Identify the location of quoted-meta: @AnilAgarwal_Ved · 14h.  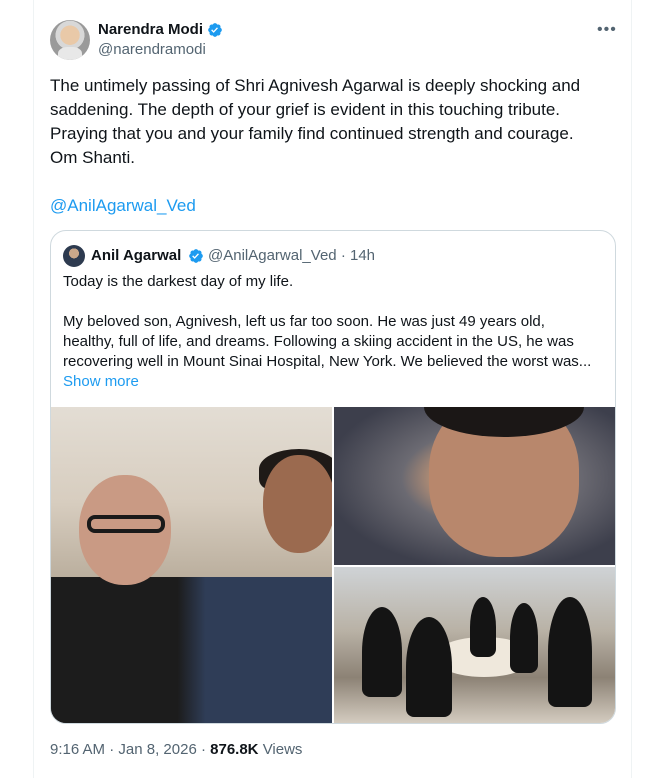
(291, 256).